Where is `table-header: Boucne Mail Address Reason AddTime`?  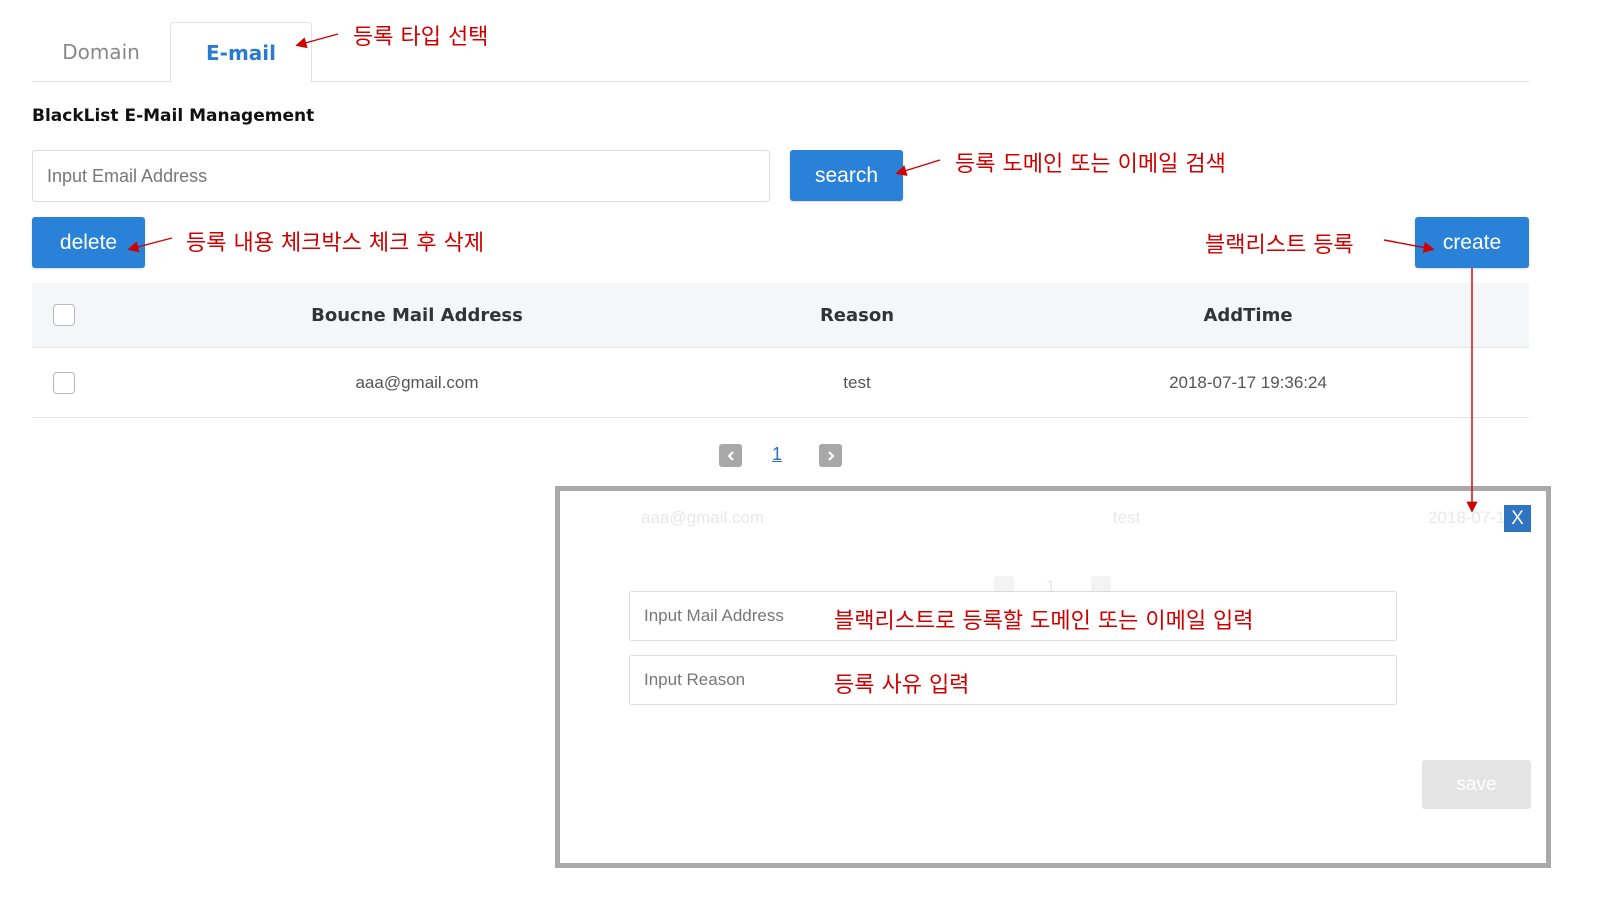 table-header: Boucne Mail Address Reason AddTime is located at coordinates (780, 315).